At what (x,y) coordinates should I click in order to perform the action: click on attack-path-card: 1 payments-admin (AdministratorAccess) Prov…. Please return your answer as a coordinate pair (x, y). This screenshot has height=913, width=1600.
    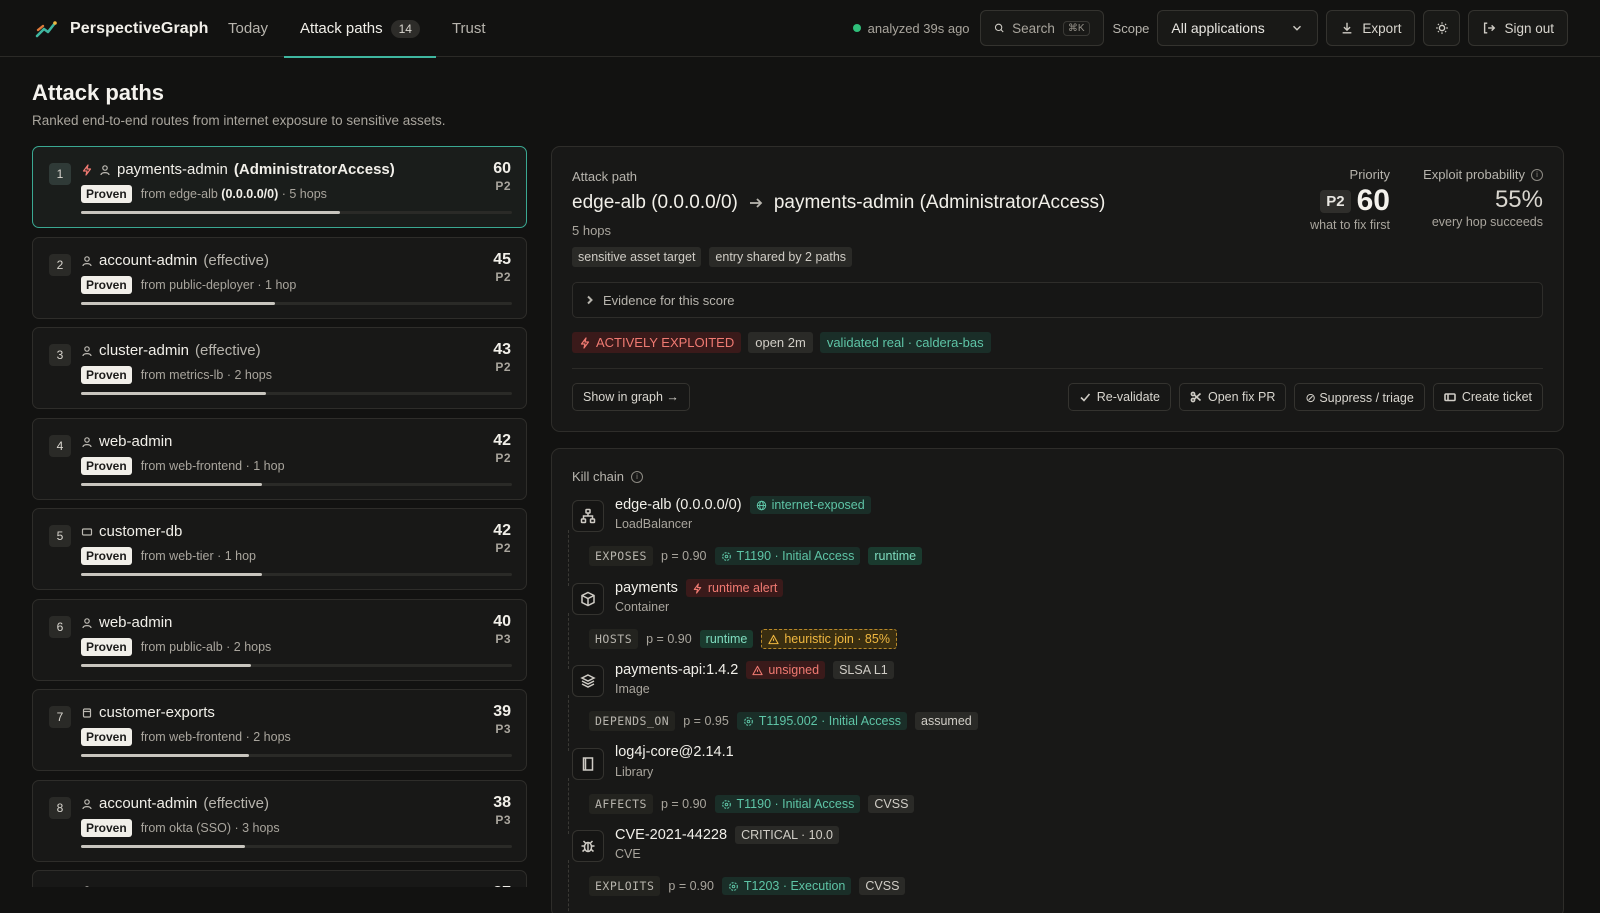
    Looking at the image, I should click on (279, 187).